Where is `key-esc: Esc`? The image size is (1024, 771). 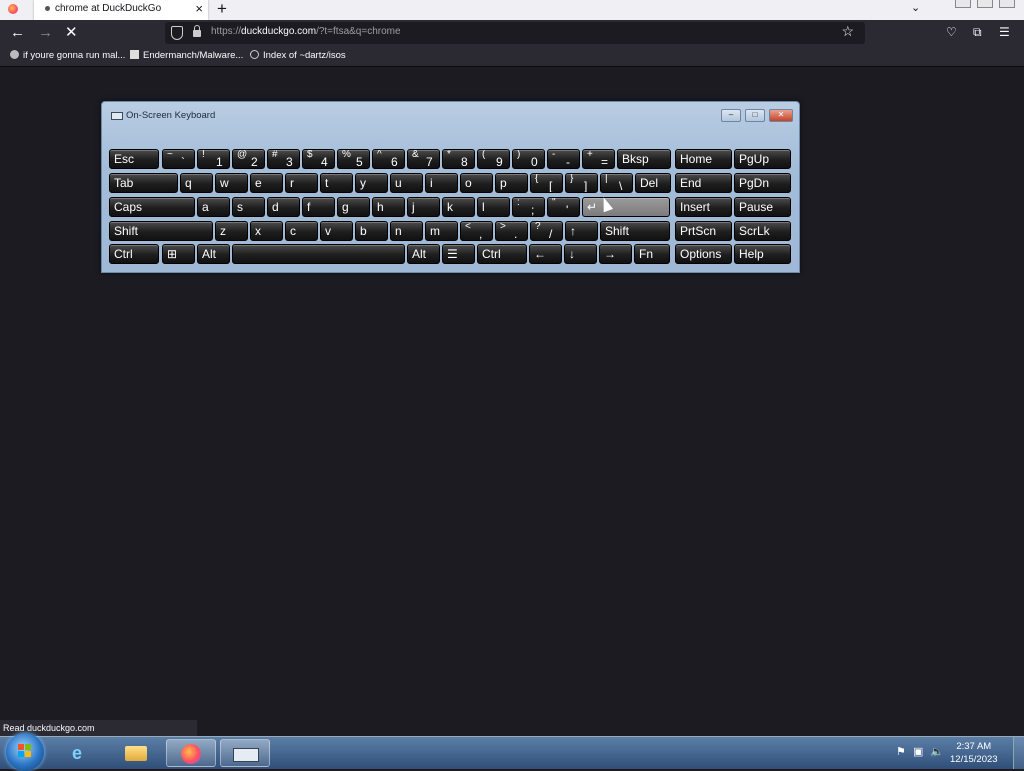 key-esc: Esc is located at coordinates (134, 159).